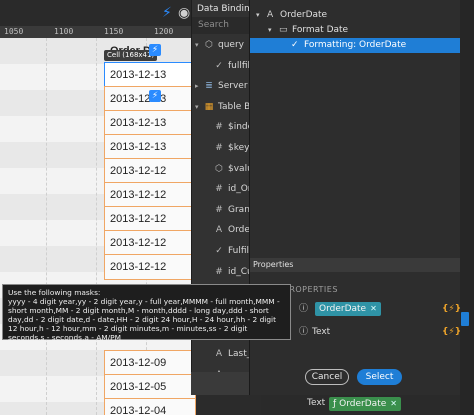 The width and height of the screenshot is (474, 415). What do you see at coordinates (283, 30) in the screenshot?
I see `folder-icon: ▭` at bounding box center [283, 30].